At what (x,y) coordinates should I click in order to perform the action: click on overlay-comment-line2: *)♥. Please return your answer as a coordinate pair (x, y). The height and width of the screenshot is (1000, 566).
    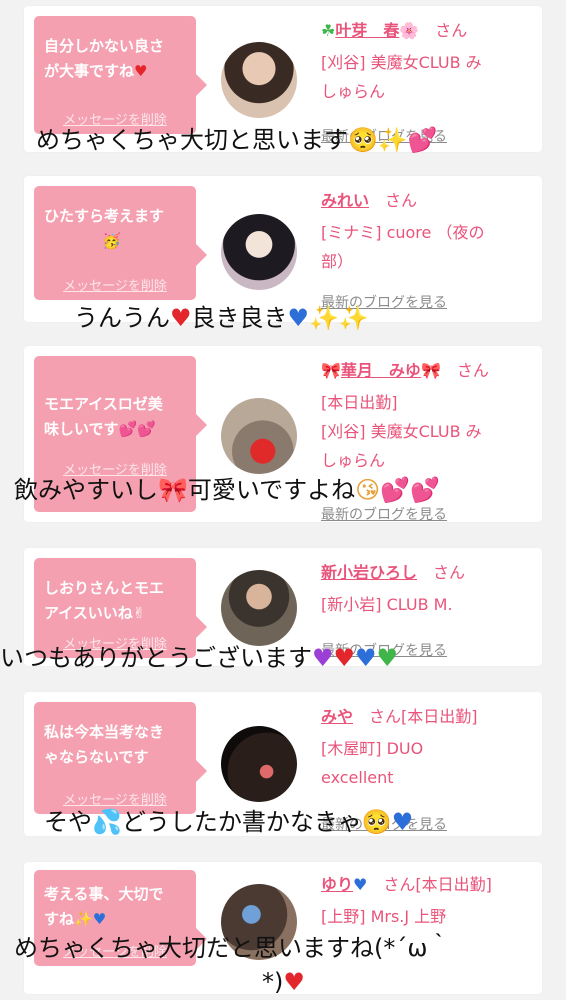
    Looking at the image, I should click on (283, 982).